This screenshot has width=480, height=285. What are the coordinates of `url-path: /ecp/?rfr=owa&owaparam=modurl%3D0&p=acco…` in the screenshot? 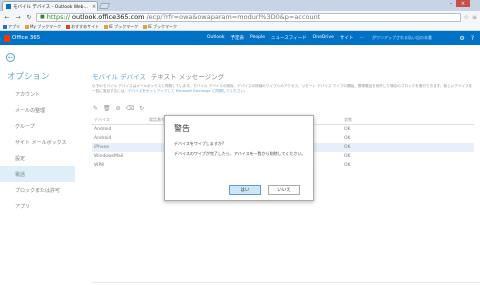 It's located at (233, 17).